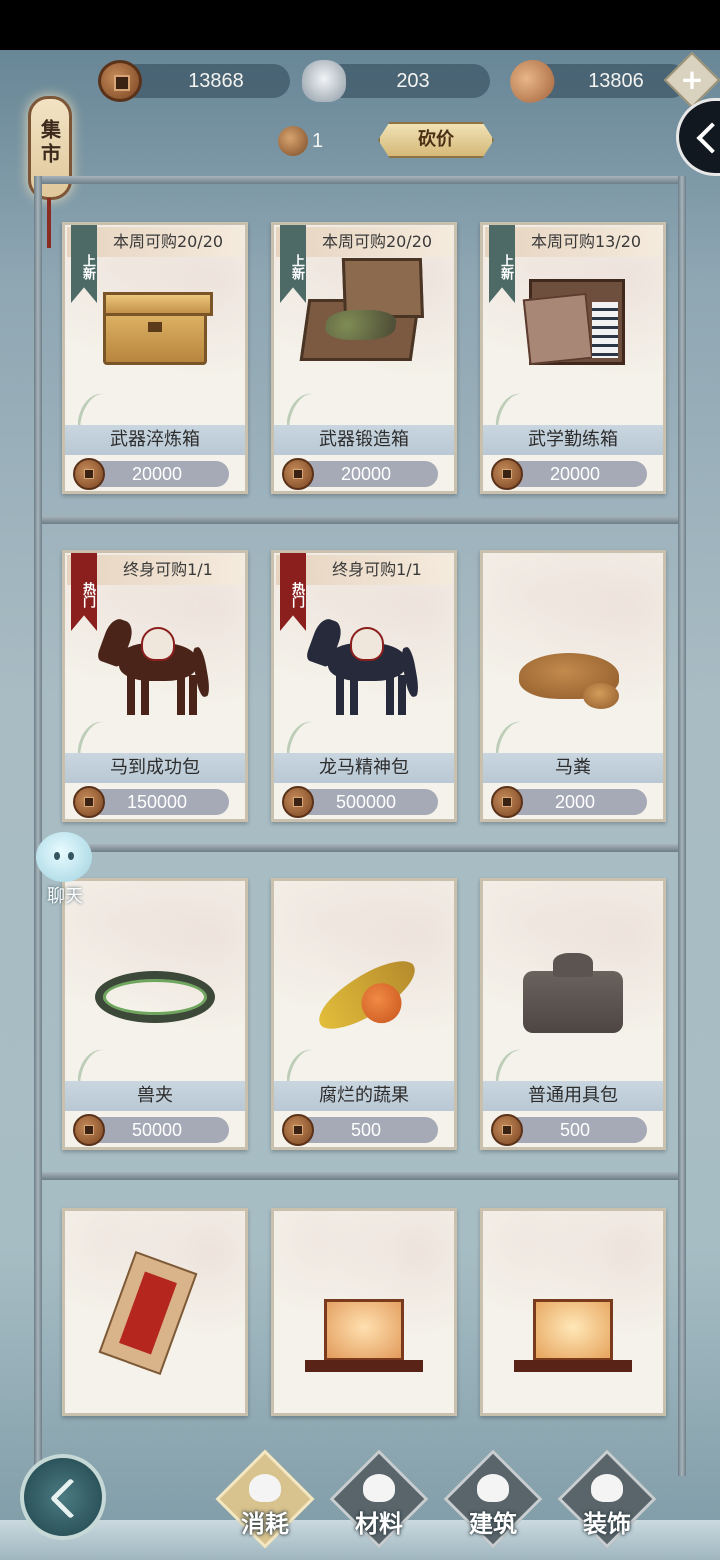  I want to click on shop-item-card: 本周可购13/20 上新 武学勤练箱 20000, so click(573, 358).